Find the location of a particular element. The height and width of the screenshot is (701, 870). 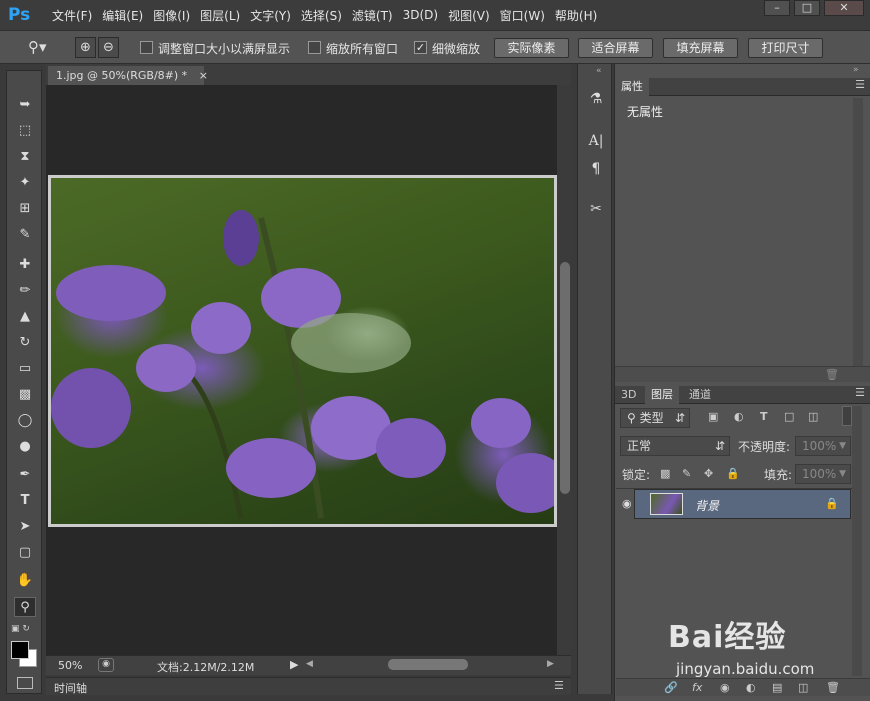

tab-layers: 图层 is located at coordinates (662, 395).